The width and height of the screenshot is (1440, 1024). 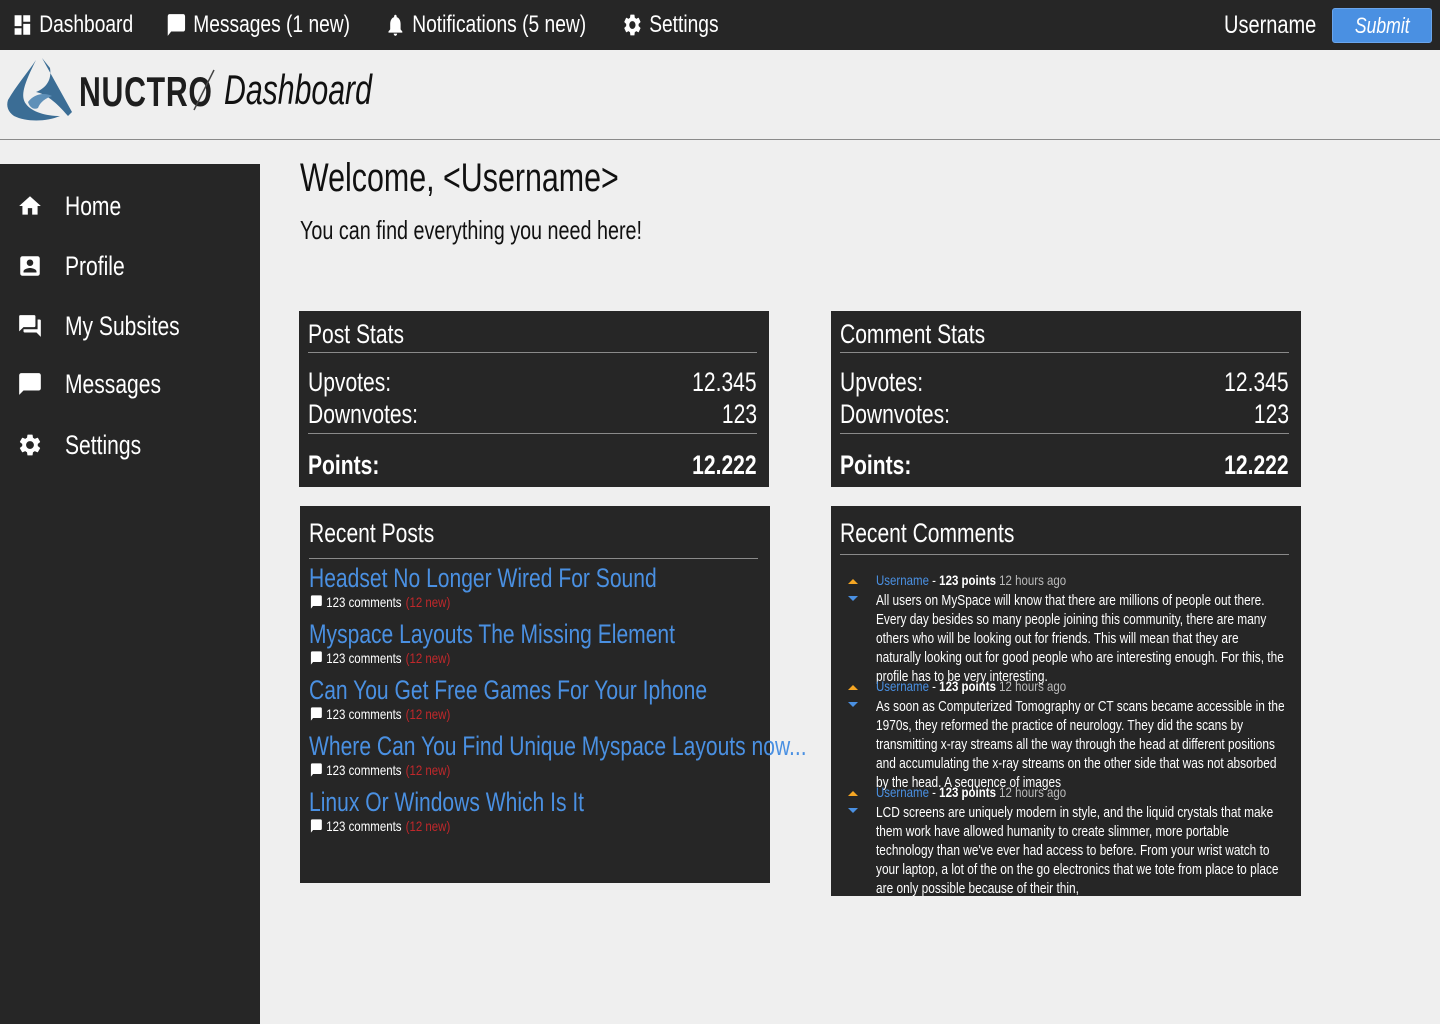 I want to click on topnav-dashboard-label: Dashboard, so click(x=86, y=24).